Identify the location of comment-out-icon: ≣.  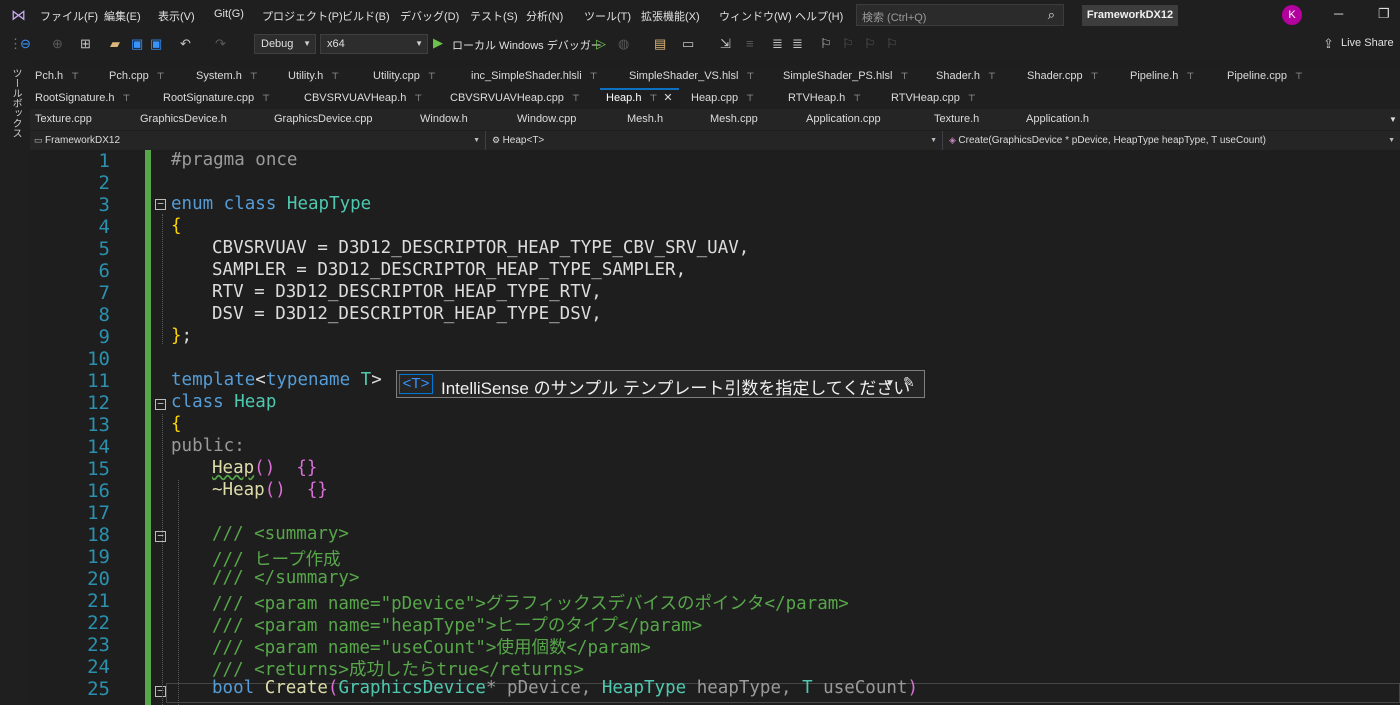
(777, 44).